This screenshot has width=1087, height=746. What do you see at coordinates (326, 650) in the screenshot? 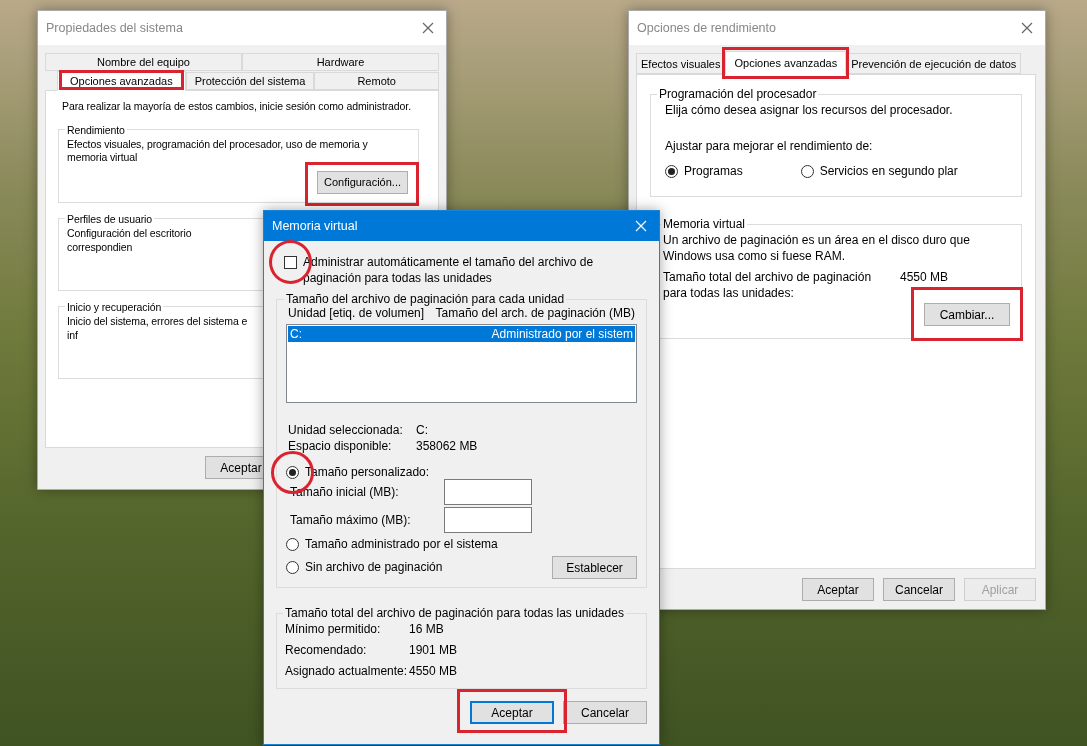
I see `total-label: Recomendado:` at bounding box center [326, 650].